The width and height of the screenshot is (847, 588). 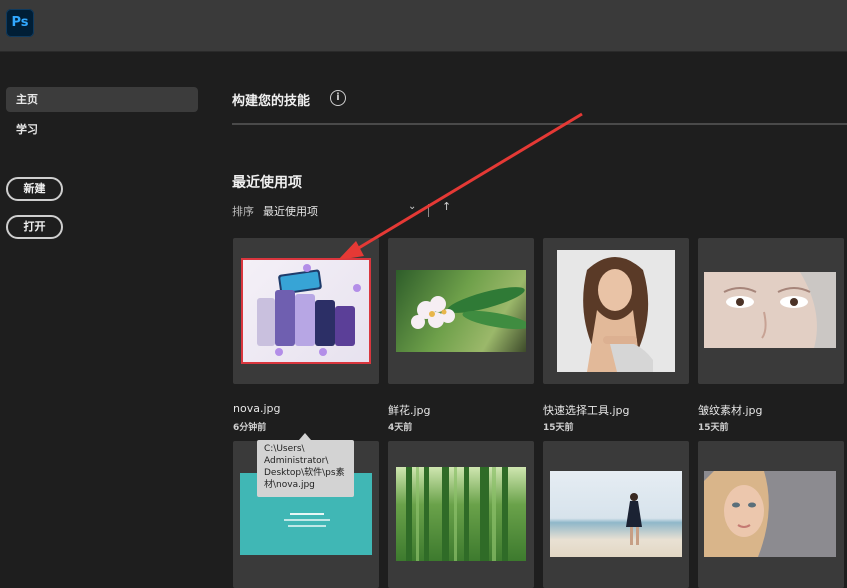 What do you see at coordinates (539, 124) in the screenshot?
I see `divider` at bounding box center [539, 124].